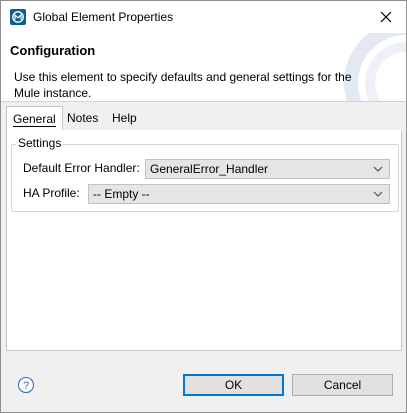 This screenshot has width=407, height=413. What do you see at coordinates (209, 169) in the screenshot?
I see `default-error-handler-value: GeneralError_Handler` at bounding box center [209, 169].